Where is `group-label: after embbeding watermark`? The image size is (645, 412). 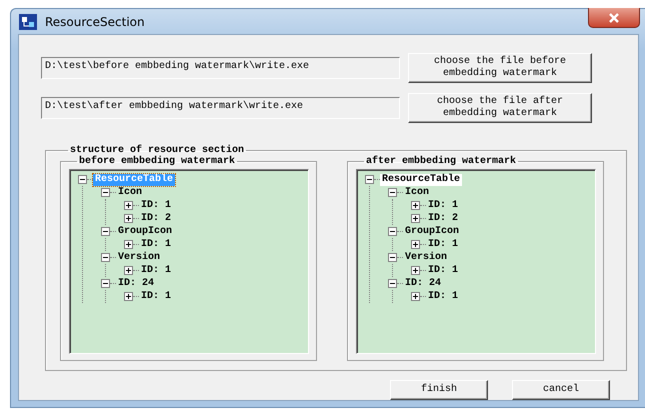 group-label: after embbeding watermark is located at coordinates (441, 161).